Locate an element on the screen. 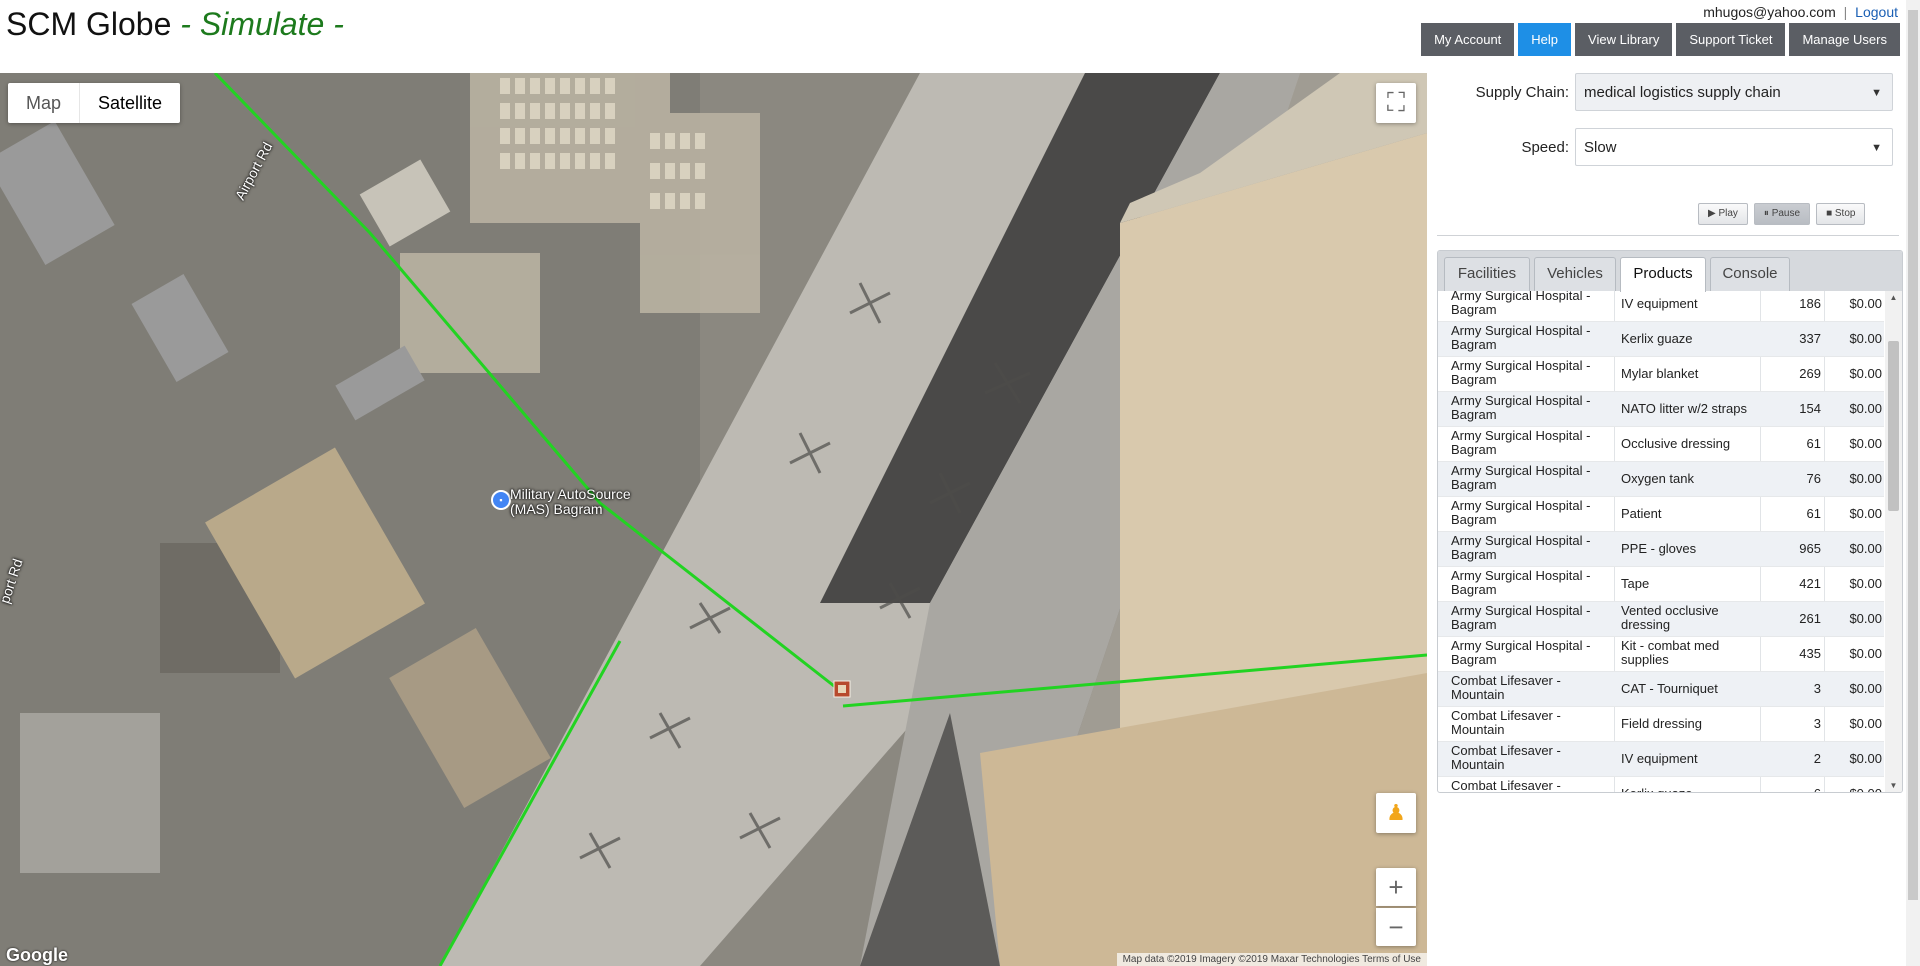  quantity-cell: 186 is located at coordinates (1810, 303).